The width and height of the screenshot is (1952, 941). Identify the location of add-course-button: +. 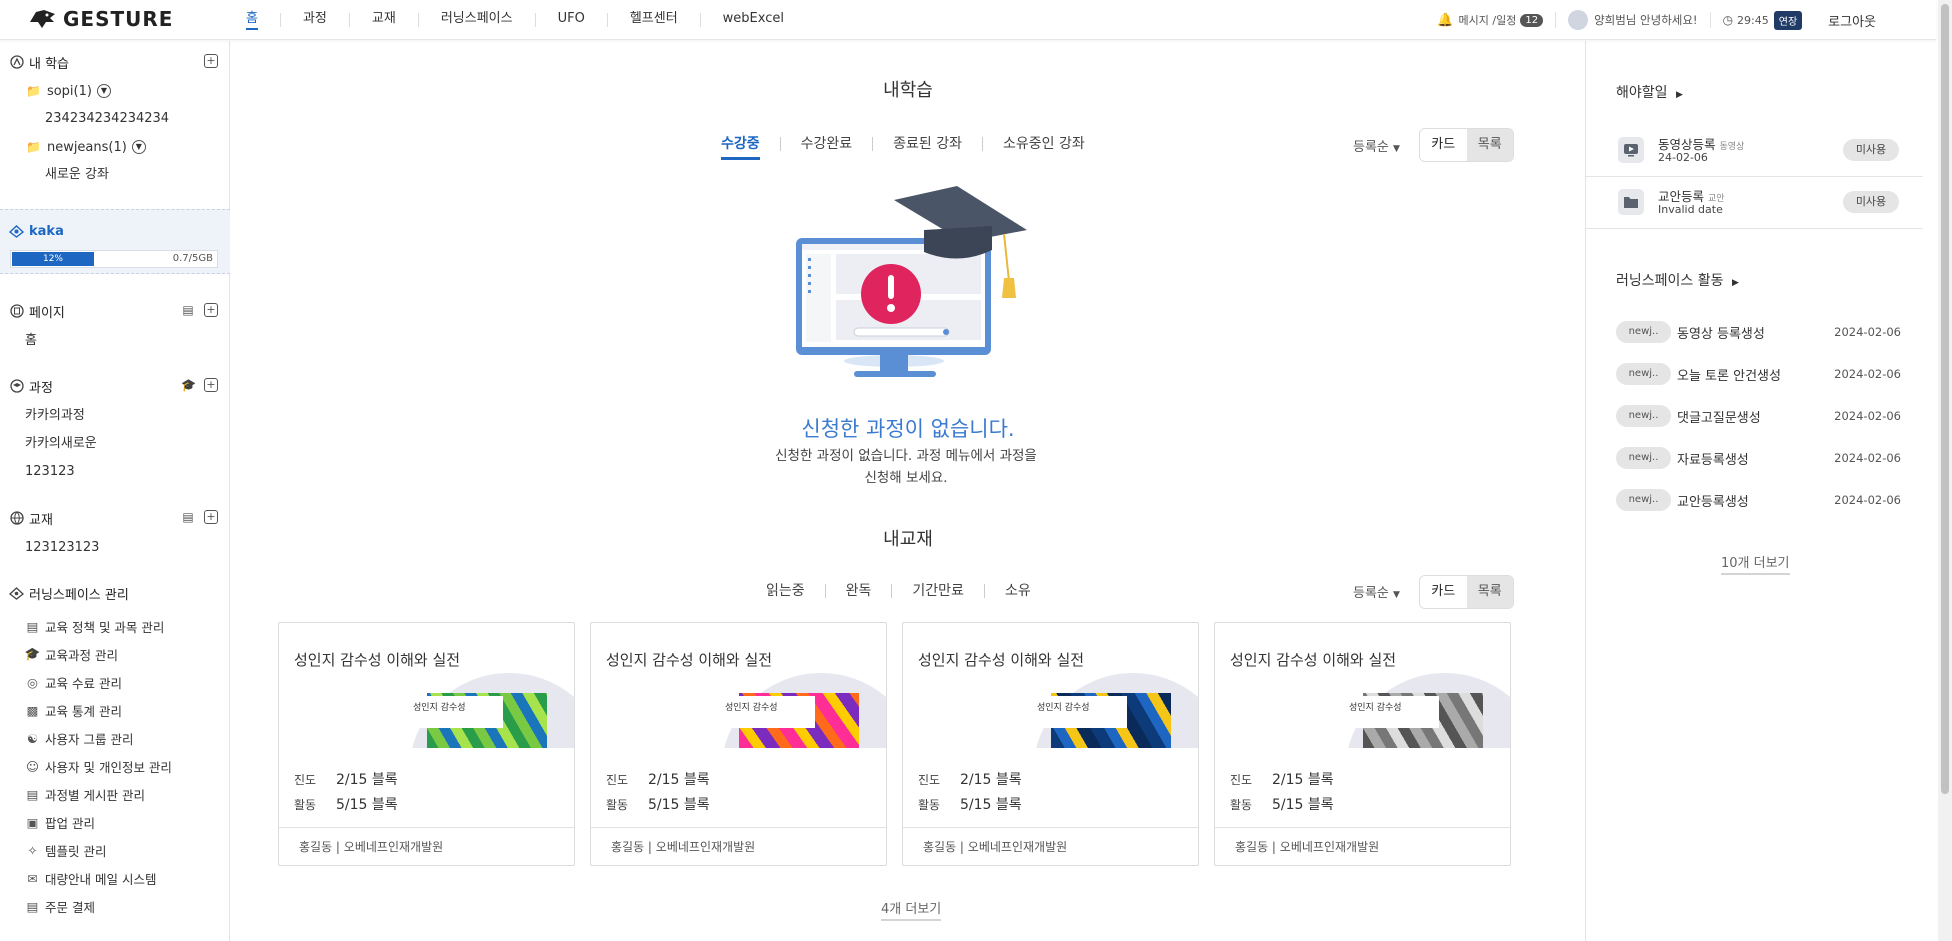
(211, 385).